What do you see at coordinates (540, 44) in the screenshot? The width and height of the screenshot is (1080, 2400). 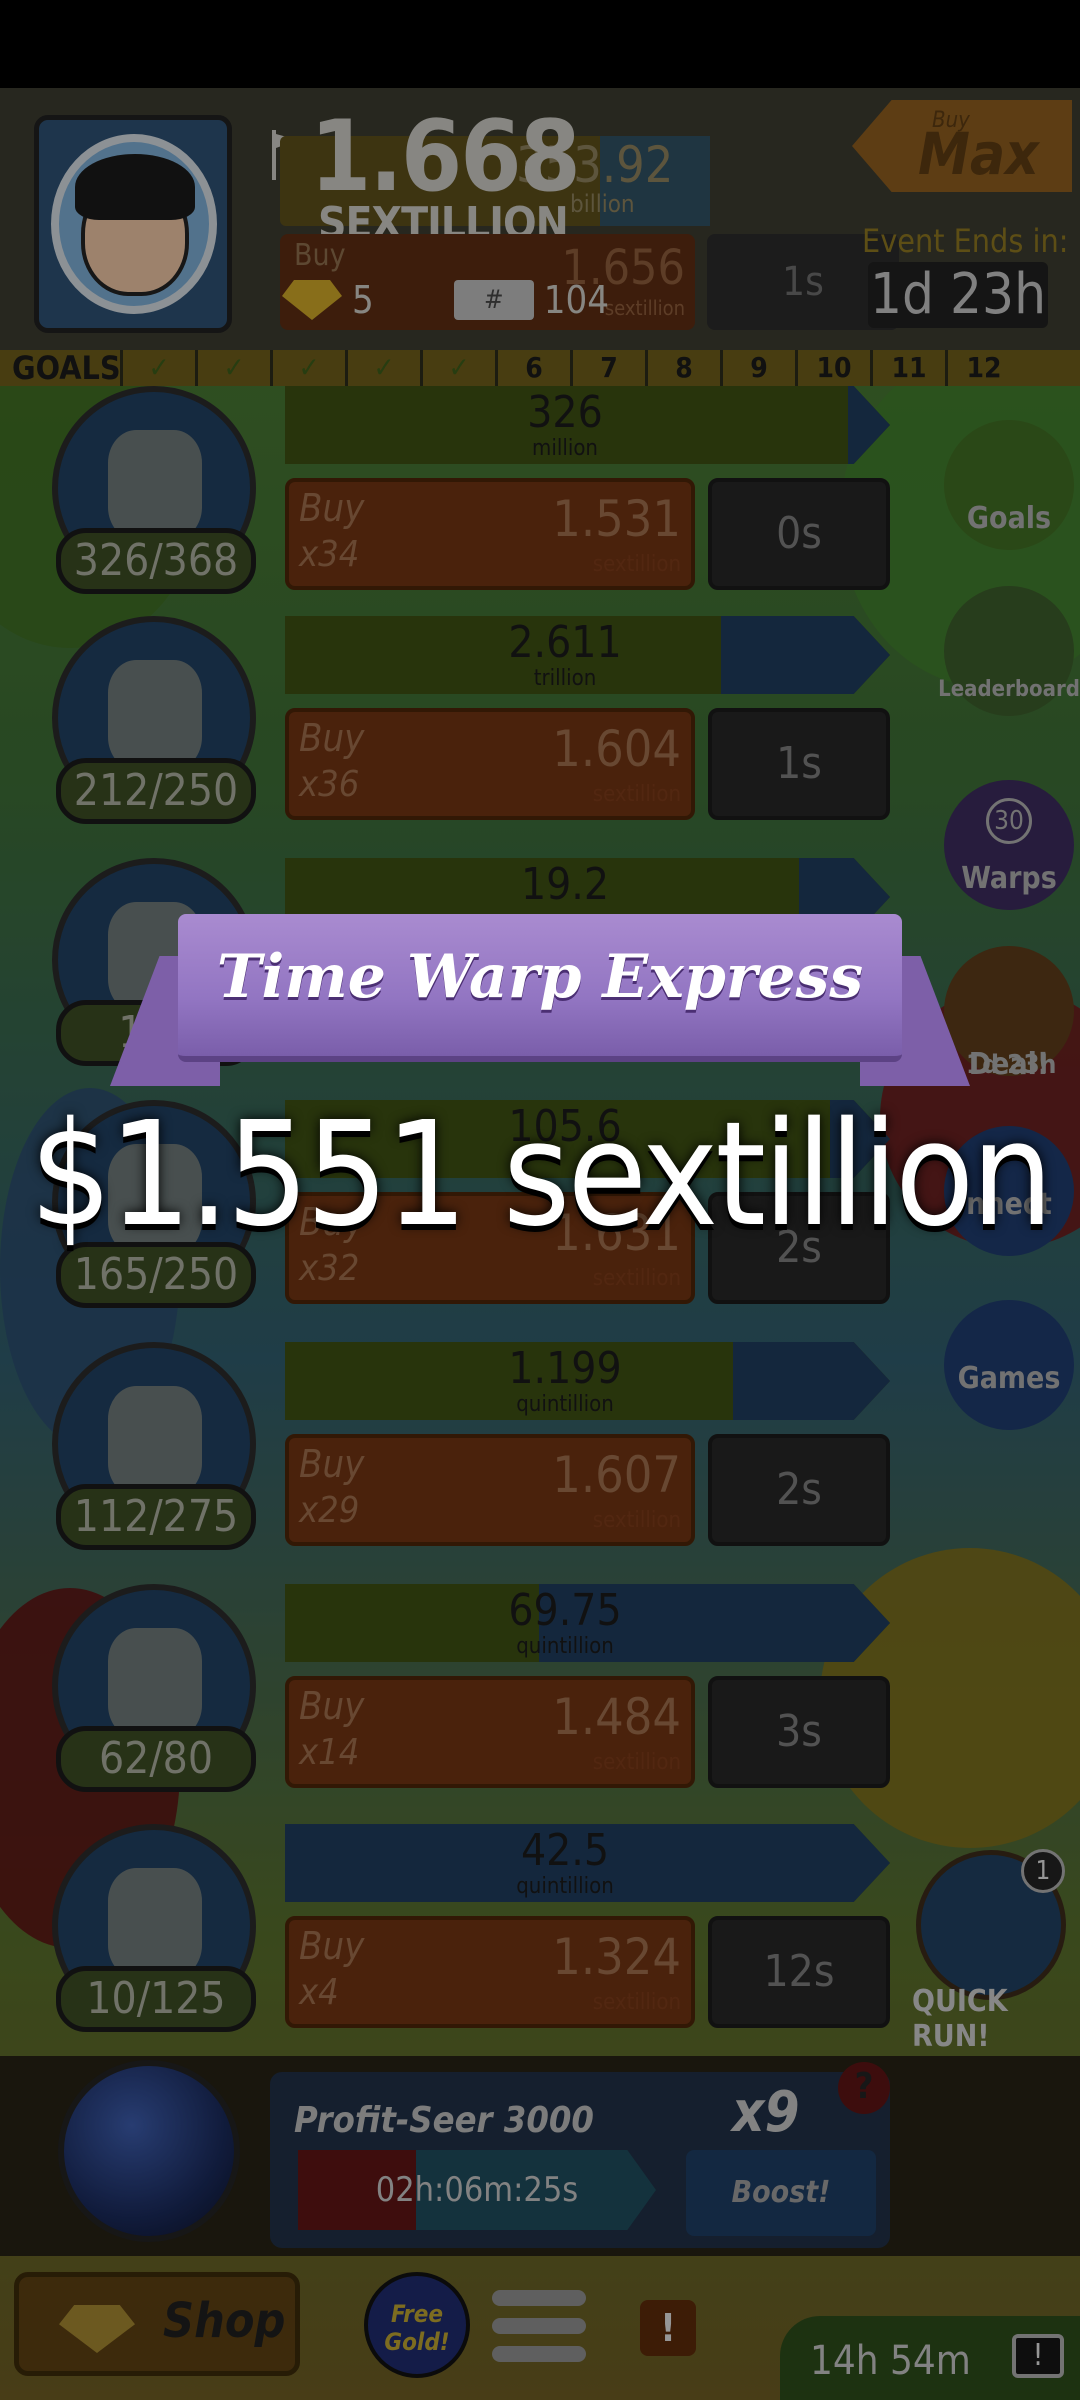 I see `status-bar` at bounding box center [540, 44].